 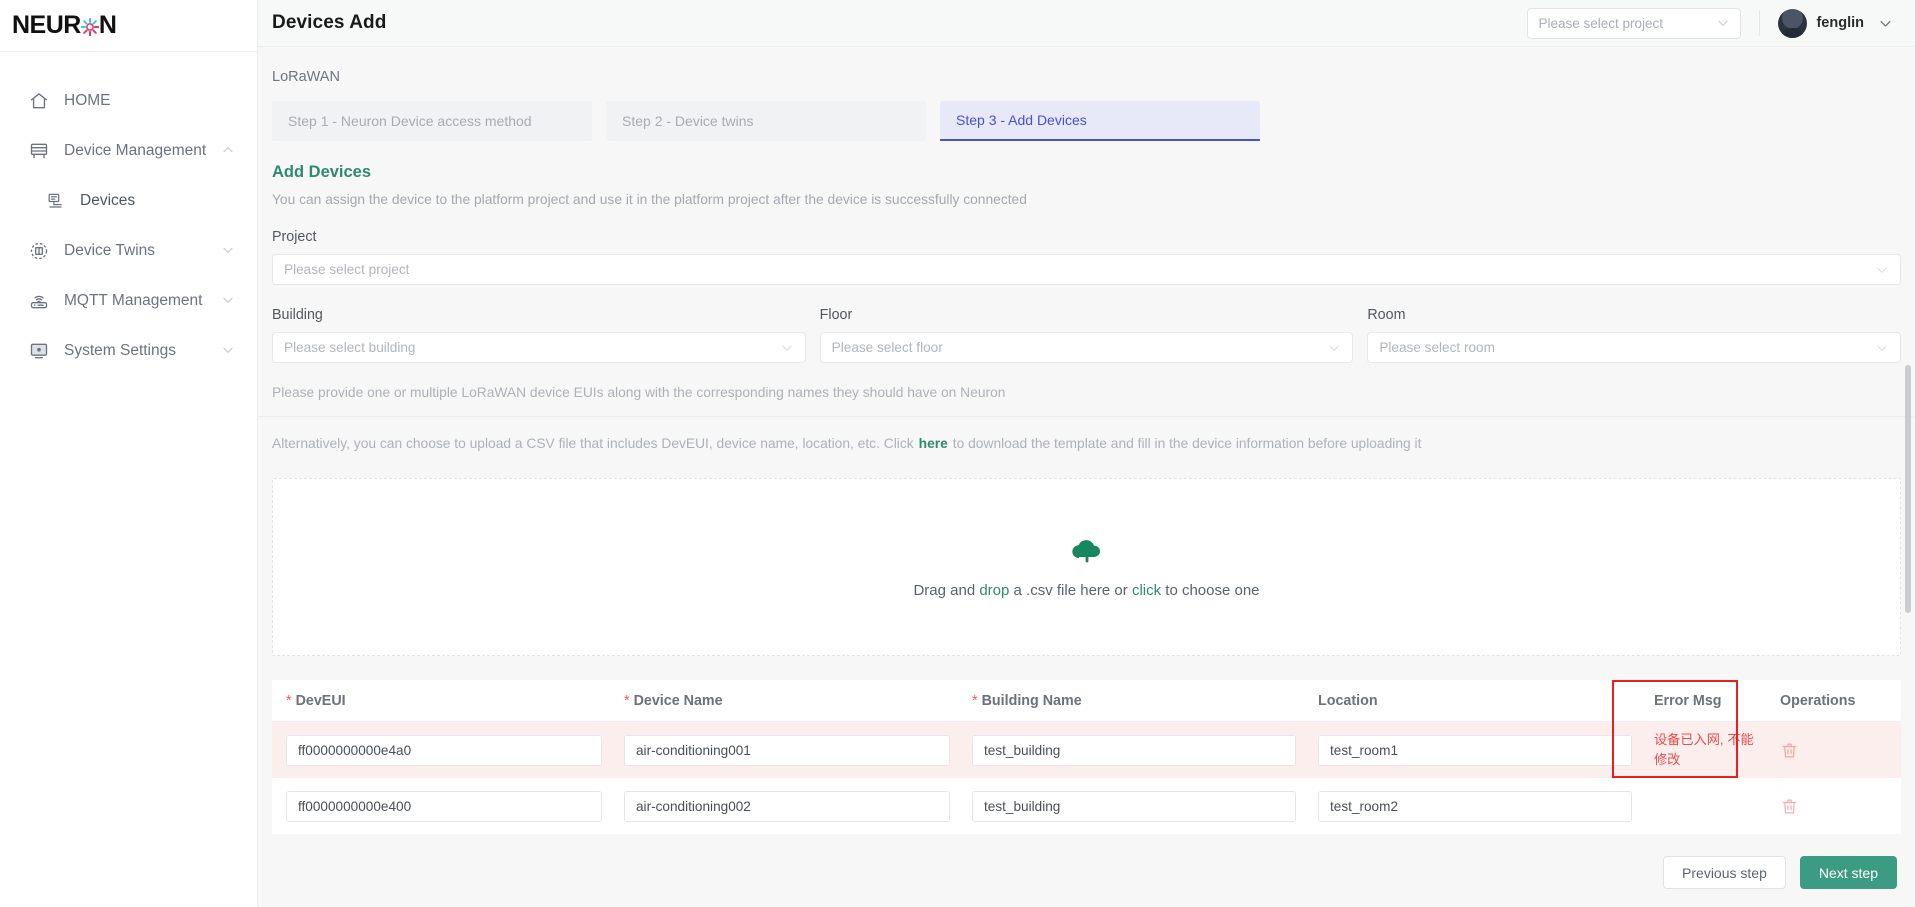 I want to click on deveui-input: ff0000000000e4a0, so click(x=444, y=750).